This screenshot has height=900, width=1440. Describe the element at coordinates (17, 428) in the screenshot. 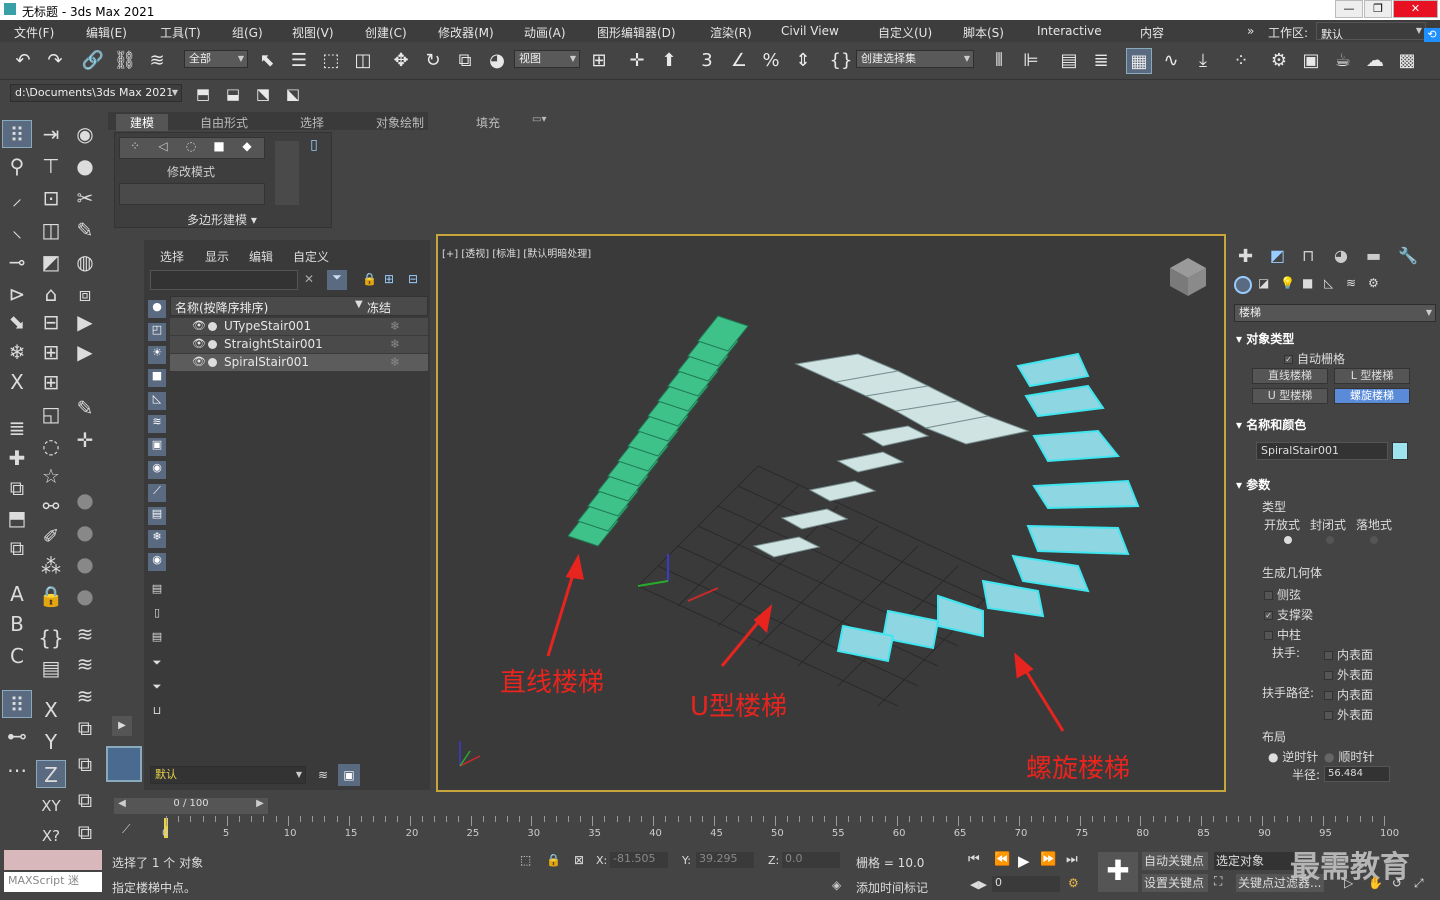

I see `stack-tool-icon: ≣` at that location.